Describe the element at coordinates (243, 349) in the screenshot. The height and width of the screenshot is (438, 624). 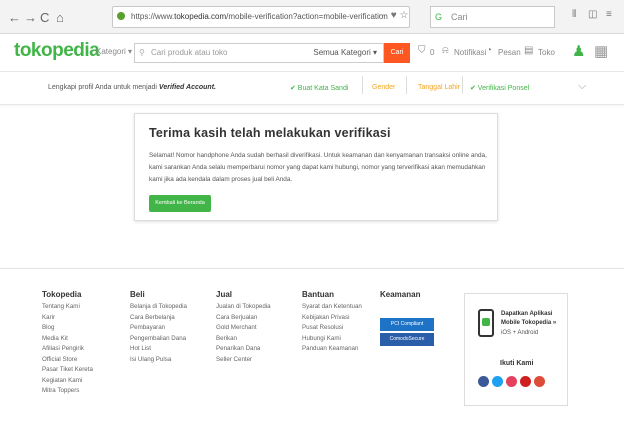
I see `footer-link: Penarikan Dana` at that location.